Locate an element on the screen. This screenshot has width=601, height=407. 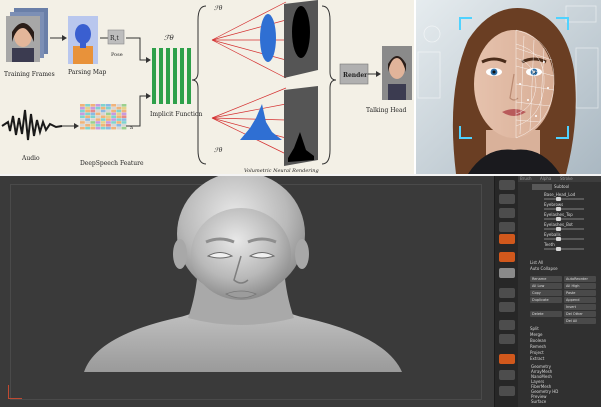
label-f-theta: ℱθ is located at coordinates (169, 38).